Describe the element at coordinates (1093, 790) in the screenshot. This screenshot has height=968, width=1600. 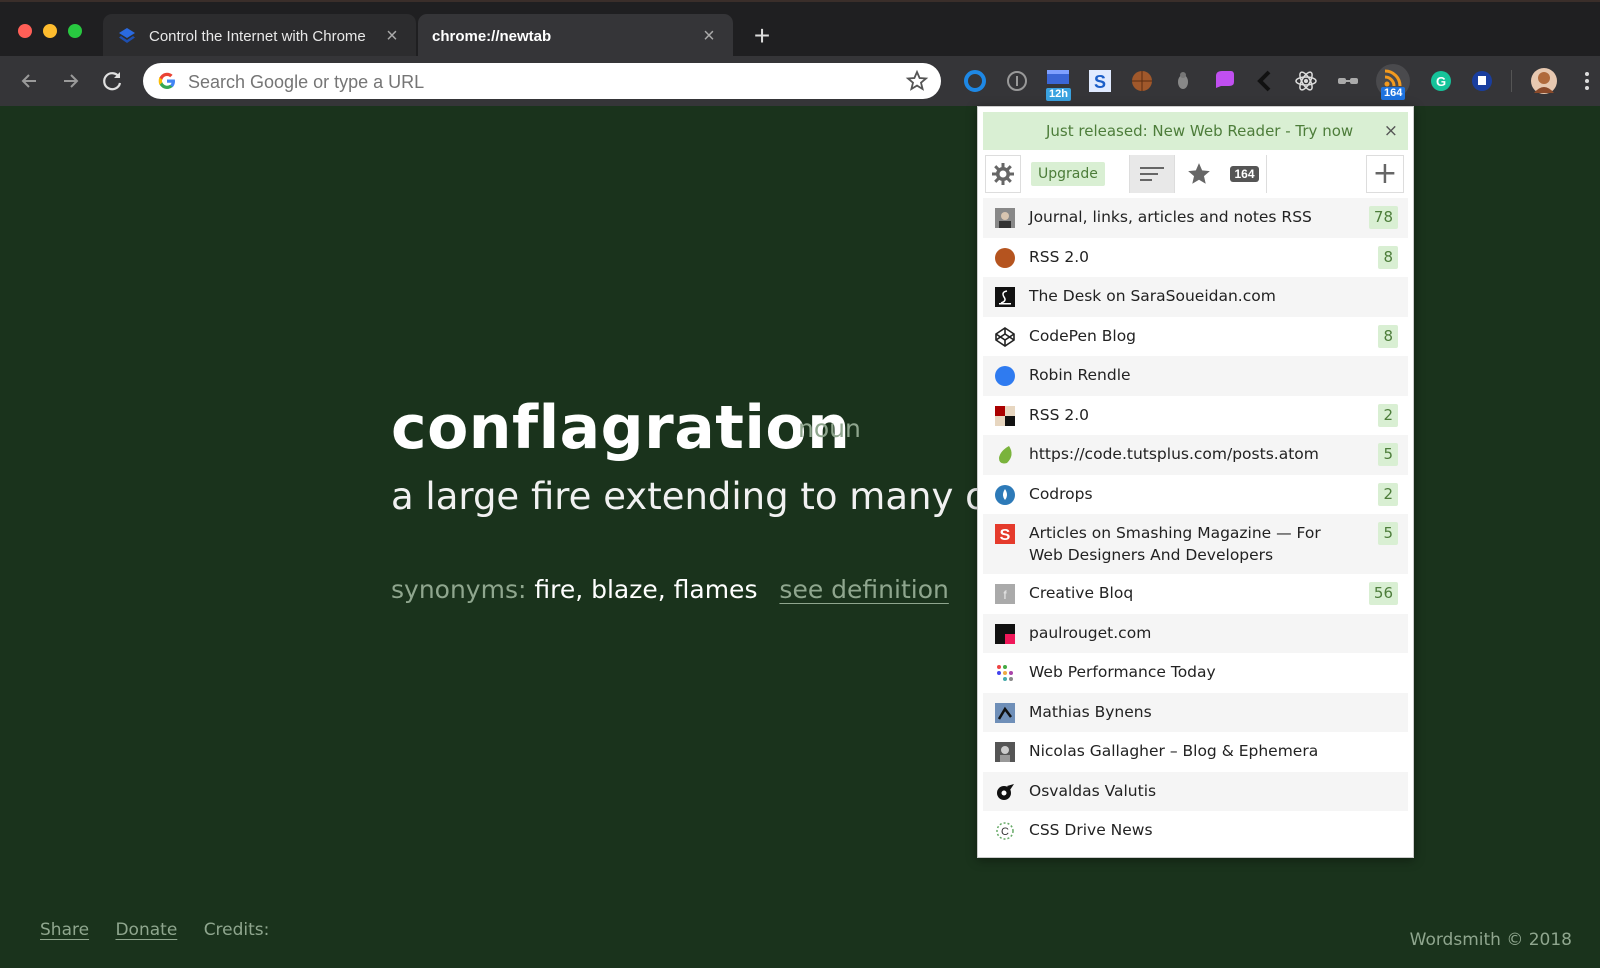
I see `feed-title: Osvaldas Valutis` at that location.